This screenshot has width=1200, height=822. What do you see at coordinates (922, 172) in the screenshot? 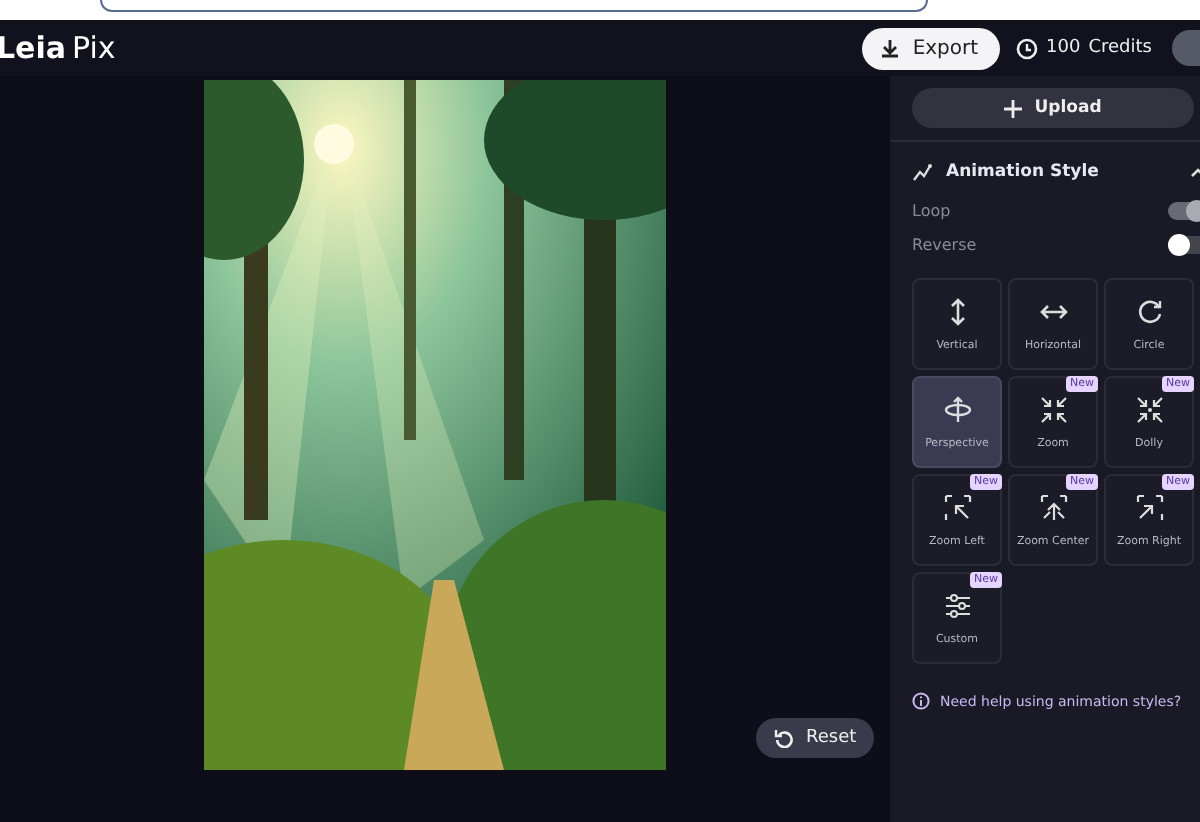
I see `animation-icon` at bounding box center [922, 172].